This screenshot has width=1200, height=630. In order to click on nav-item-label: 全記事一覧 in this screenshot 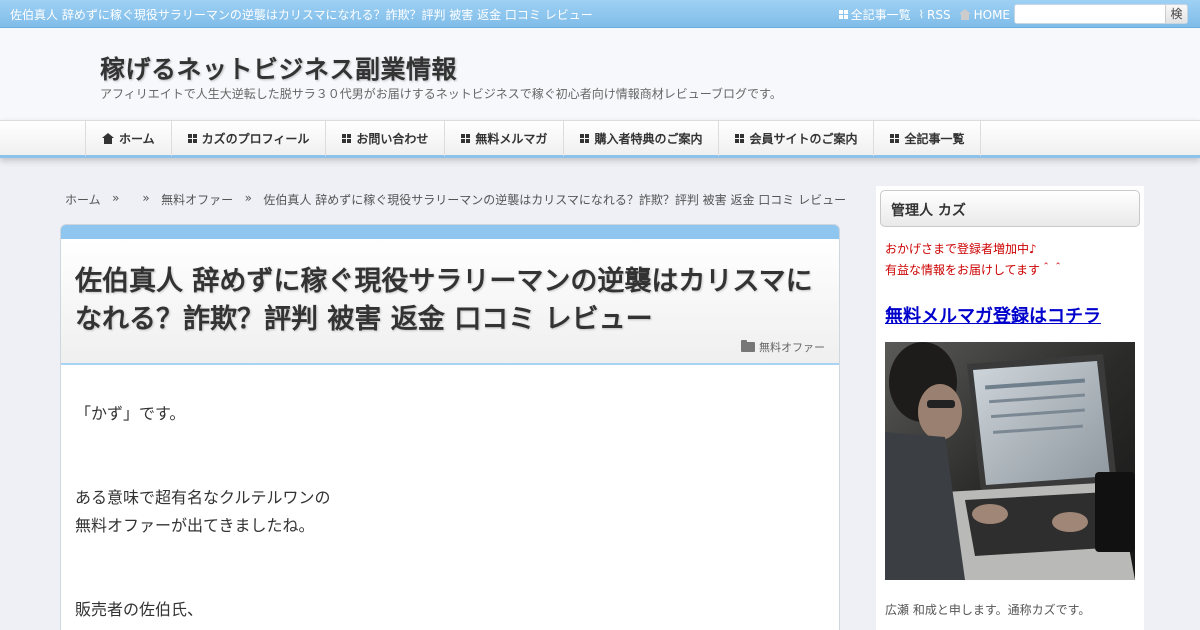, I will do `click(934, 139)`.